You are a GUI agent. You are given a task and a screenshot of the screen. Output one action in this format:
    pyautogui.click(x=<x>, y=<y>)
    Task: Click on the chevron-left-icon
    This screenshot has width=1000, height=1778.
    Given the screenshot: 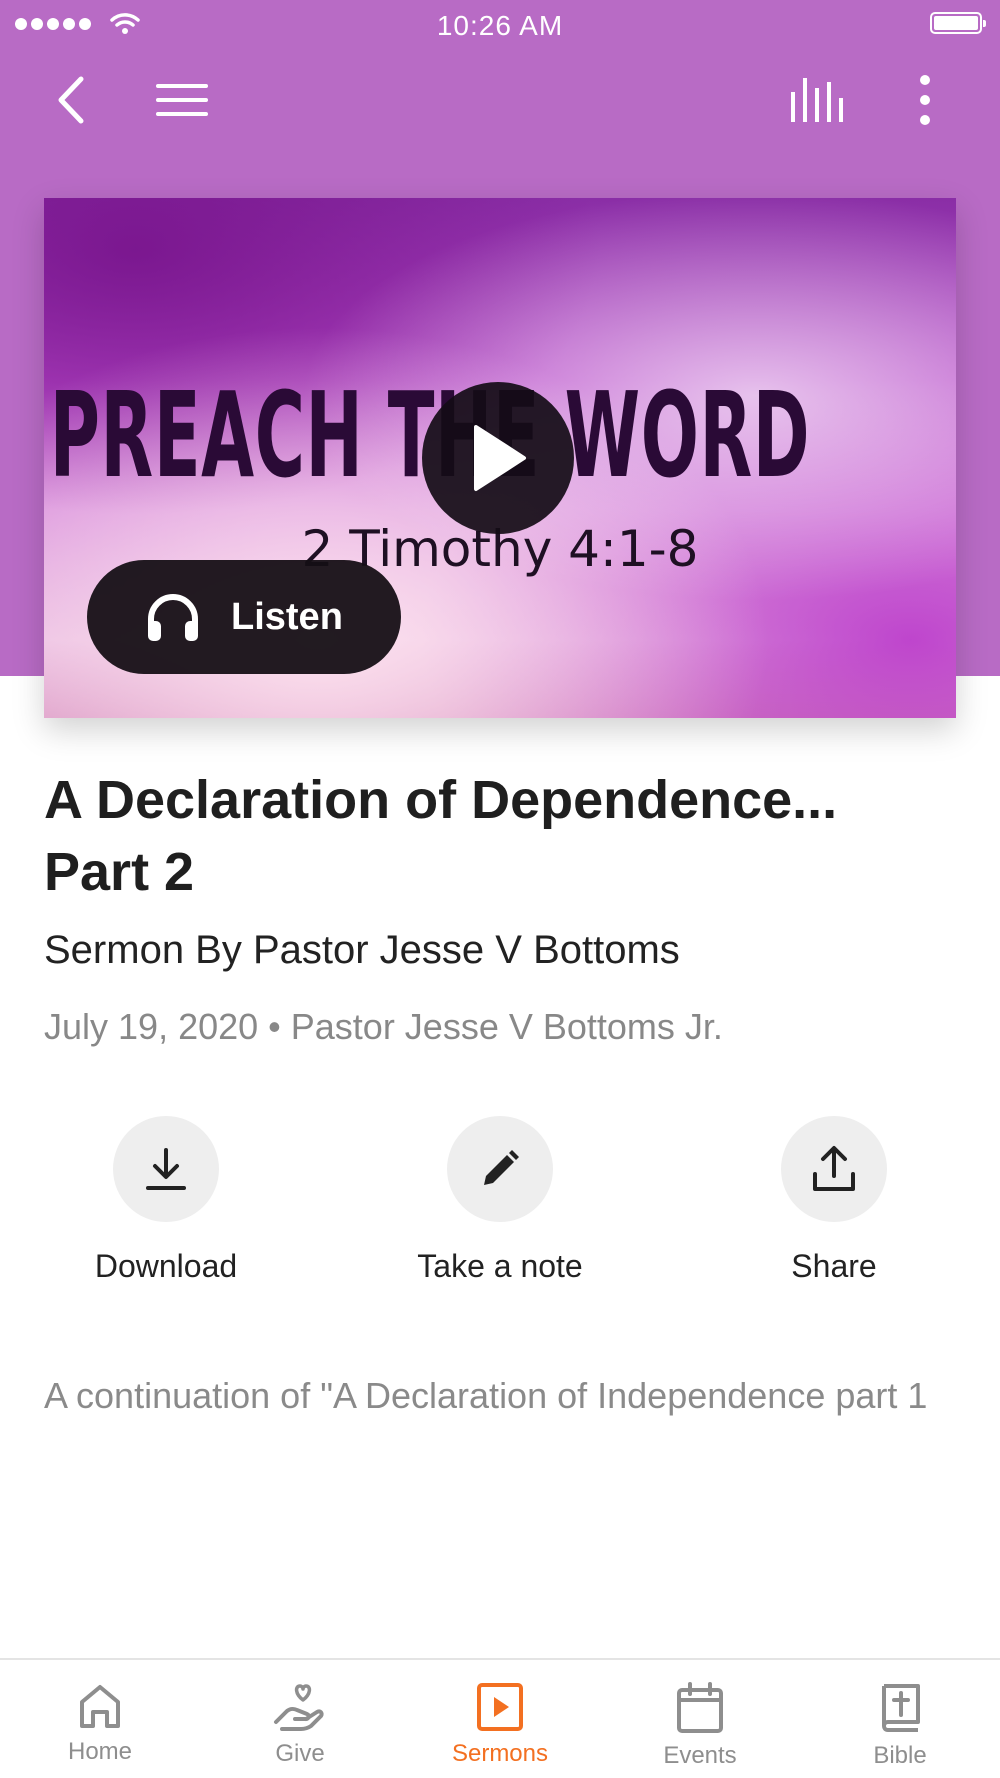 What is the action you would take?
    pyautogui.click(x=71, y=100)
    